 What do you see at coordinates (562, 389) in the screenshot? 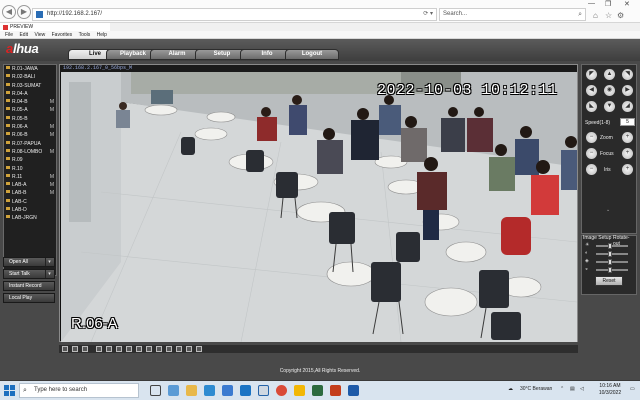
I see `tray-chevron-icon: ⌃` at bounding box center [562, 389].